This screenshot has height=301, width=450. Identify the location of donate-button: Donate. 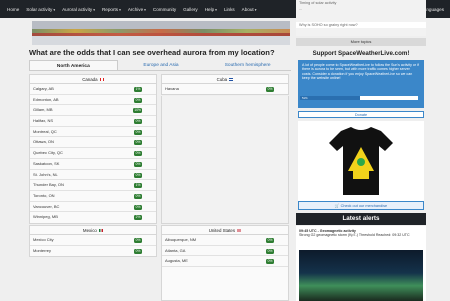
(361, 114).